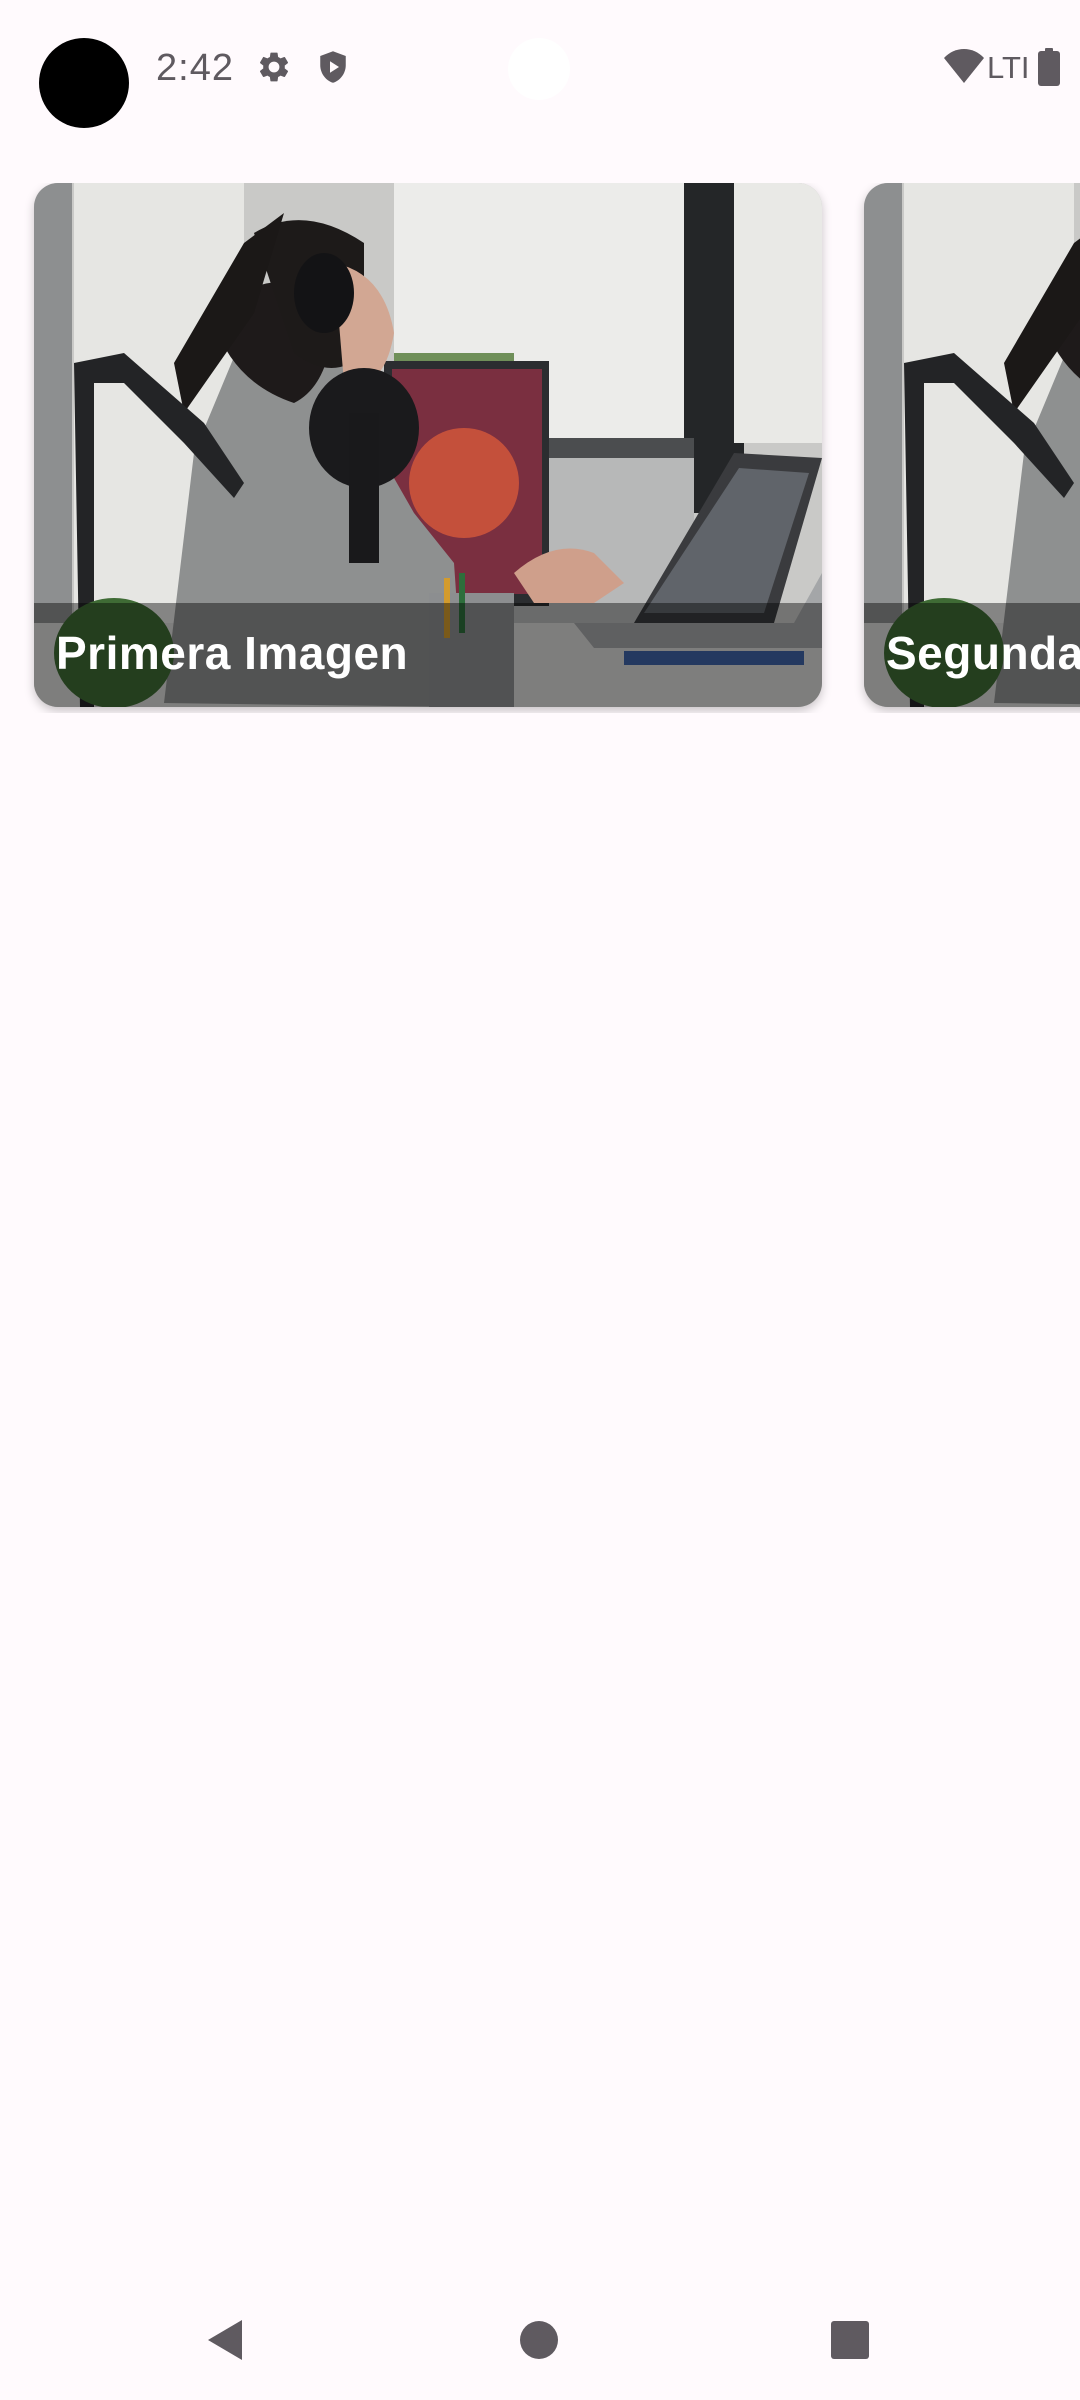 The image size is (1080, 2400). What do you see at coordinates (428, 655) in the screenshot?
I see `card-caption-overlay: Primera Imagen` at bounding box center [428, 655].